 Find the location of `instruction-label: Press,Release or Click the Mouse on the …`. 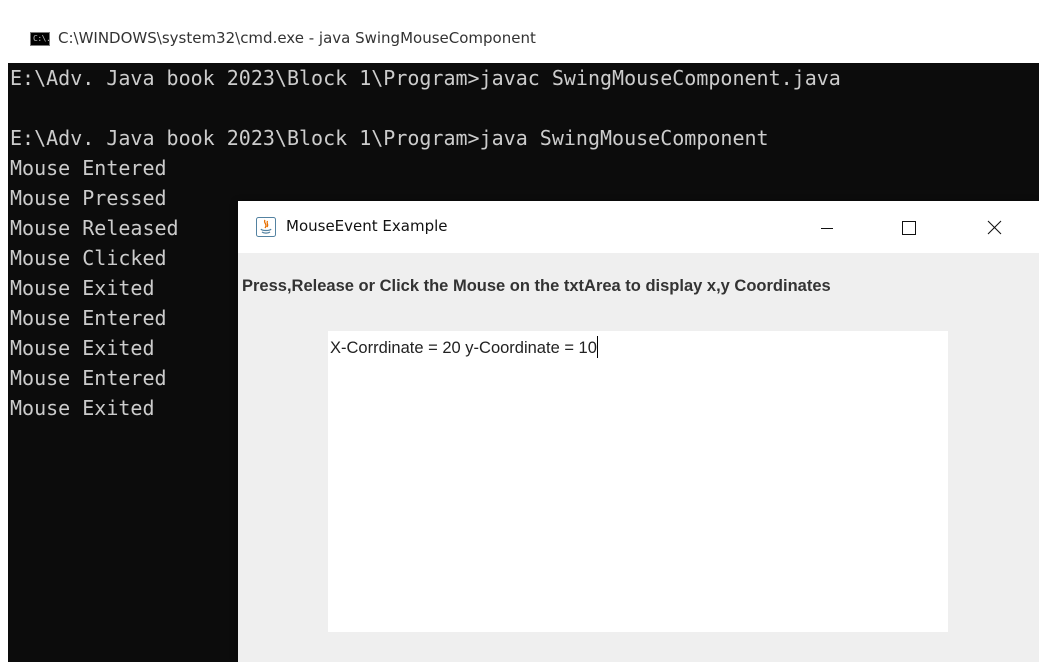

instruction-label: Press,Release or Click the Mouse on the … is located at coordinates (536, 286).